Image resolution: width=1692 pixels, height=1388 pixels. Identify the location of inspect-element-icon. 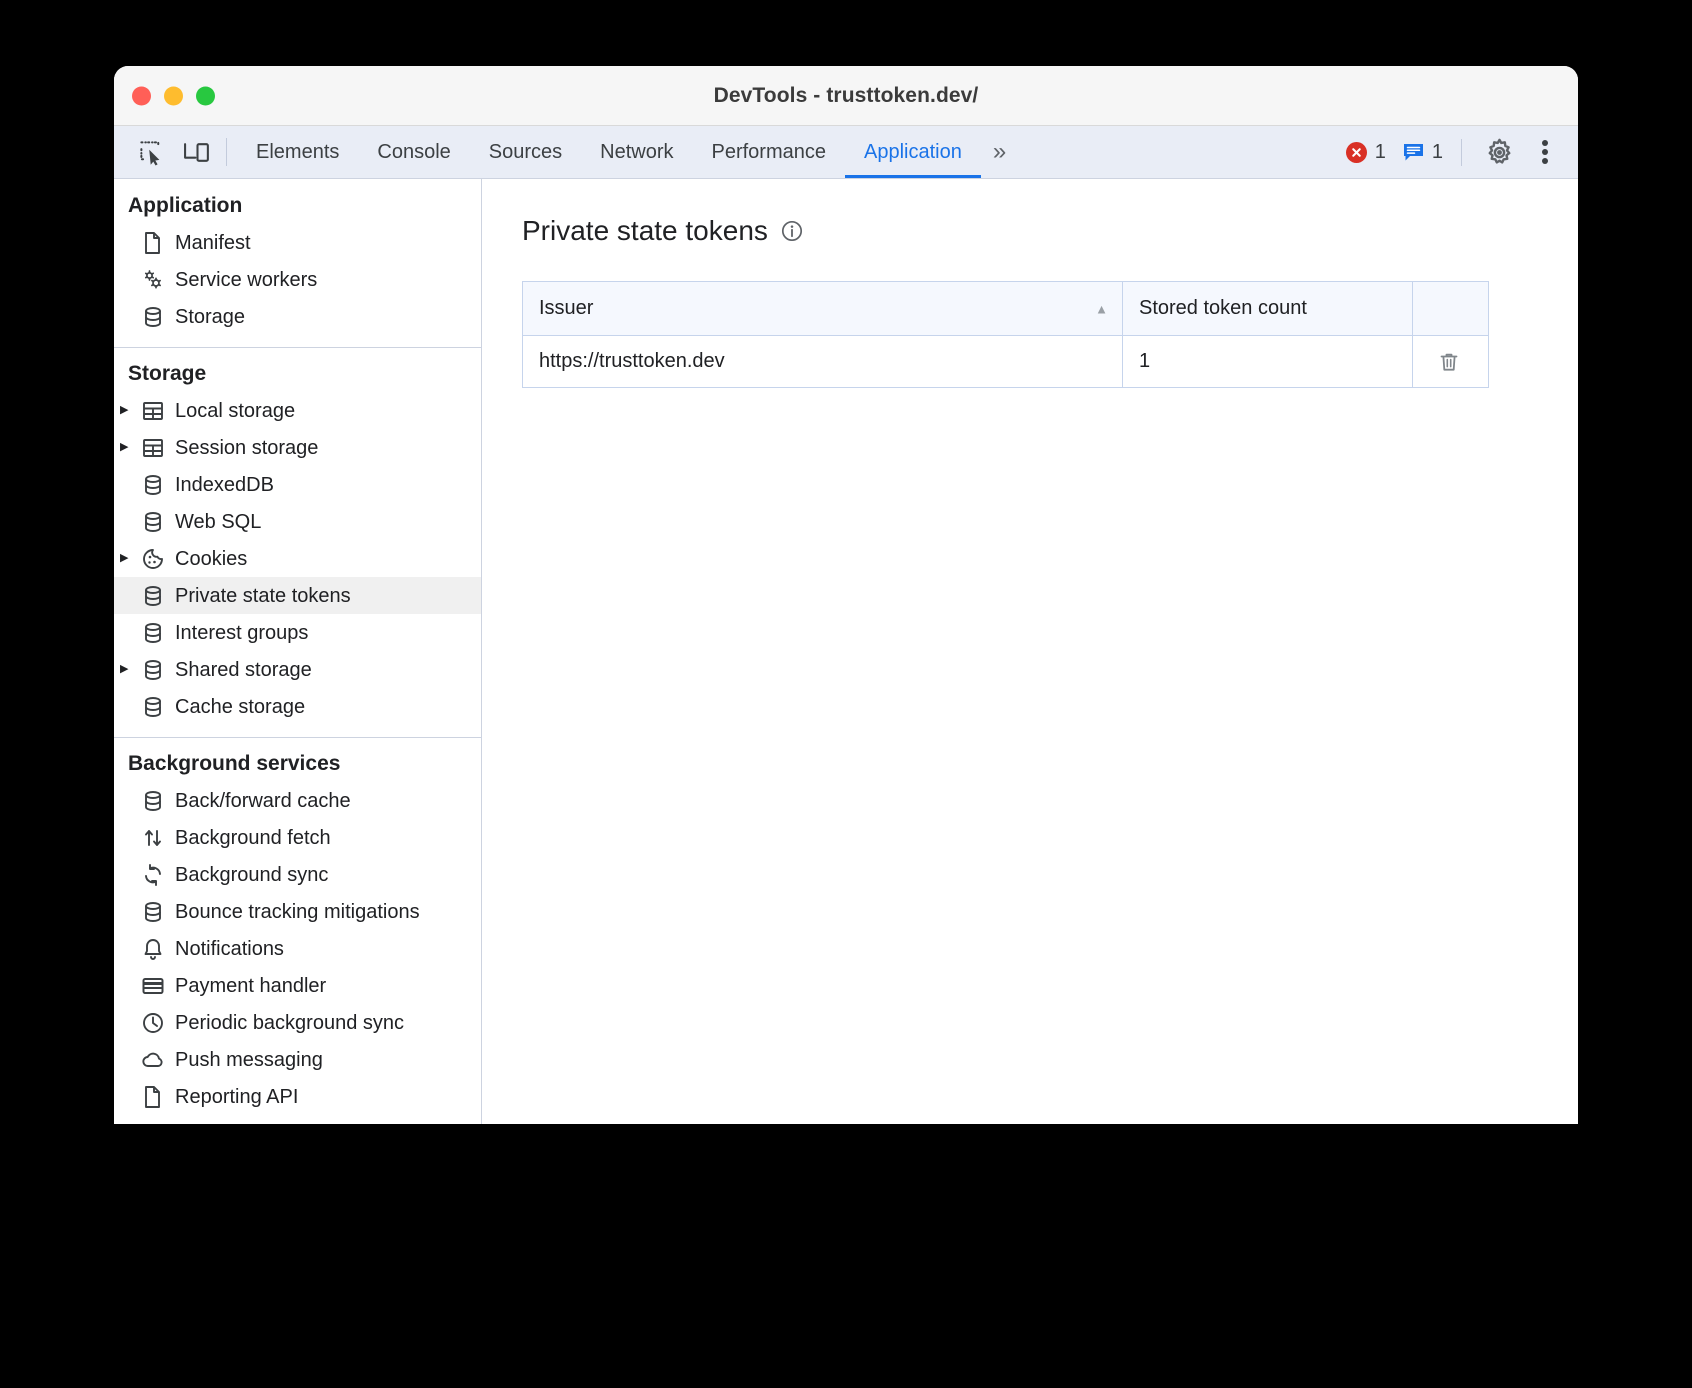
(151, 152).